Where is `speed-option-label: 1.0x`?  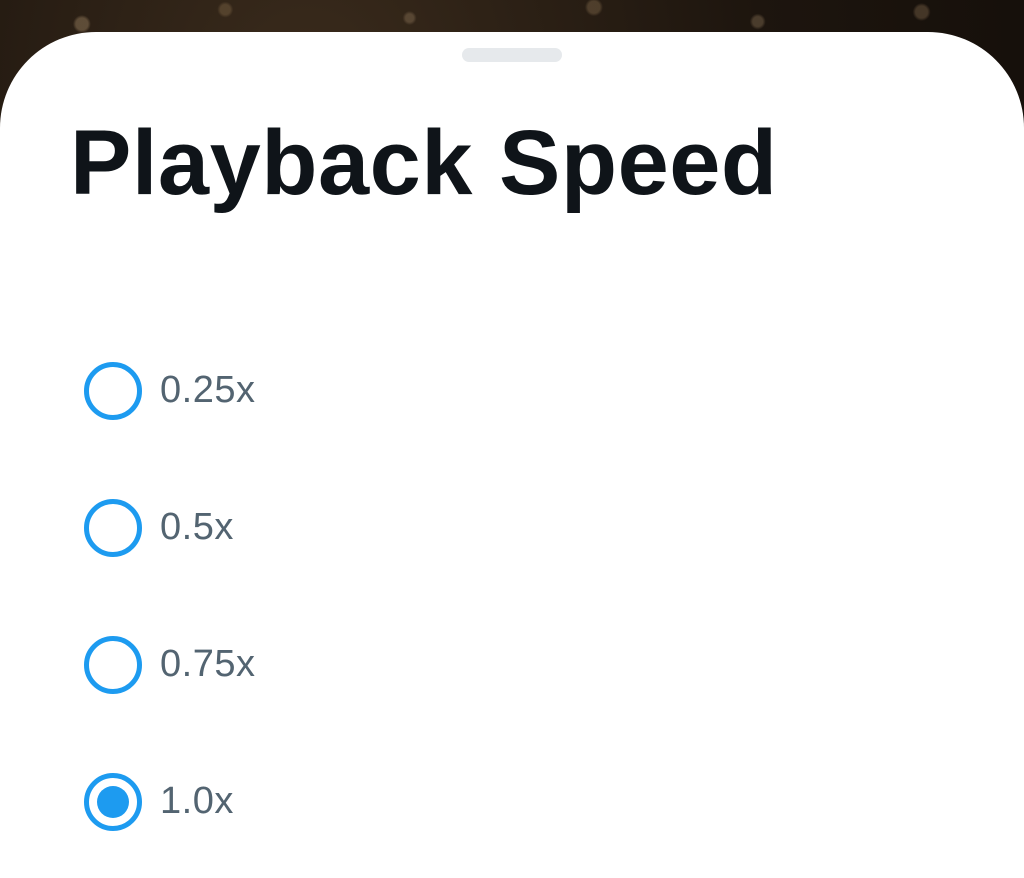 speed-option-label: 1.0x is located at coordinates (197, 801).